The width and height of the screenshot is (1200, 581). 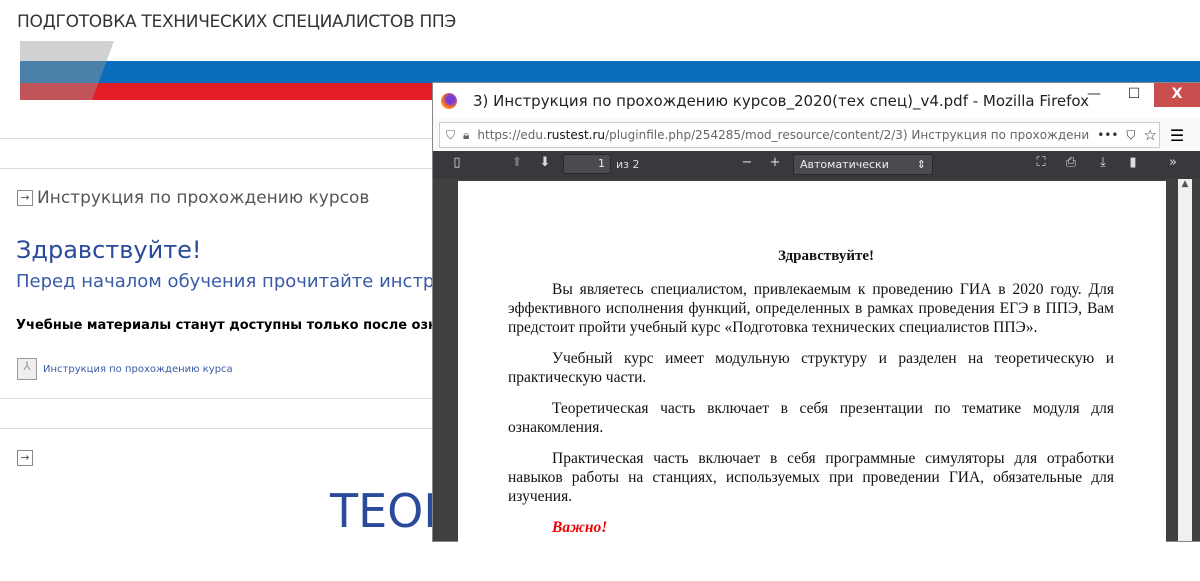 I want to click on shield-icon: ⛉, so click(x=450, y=135).